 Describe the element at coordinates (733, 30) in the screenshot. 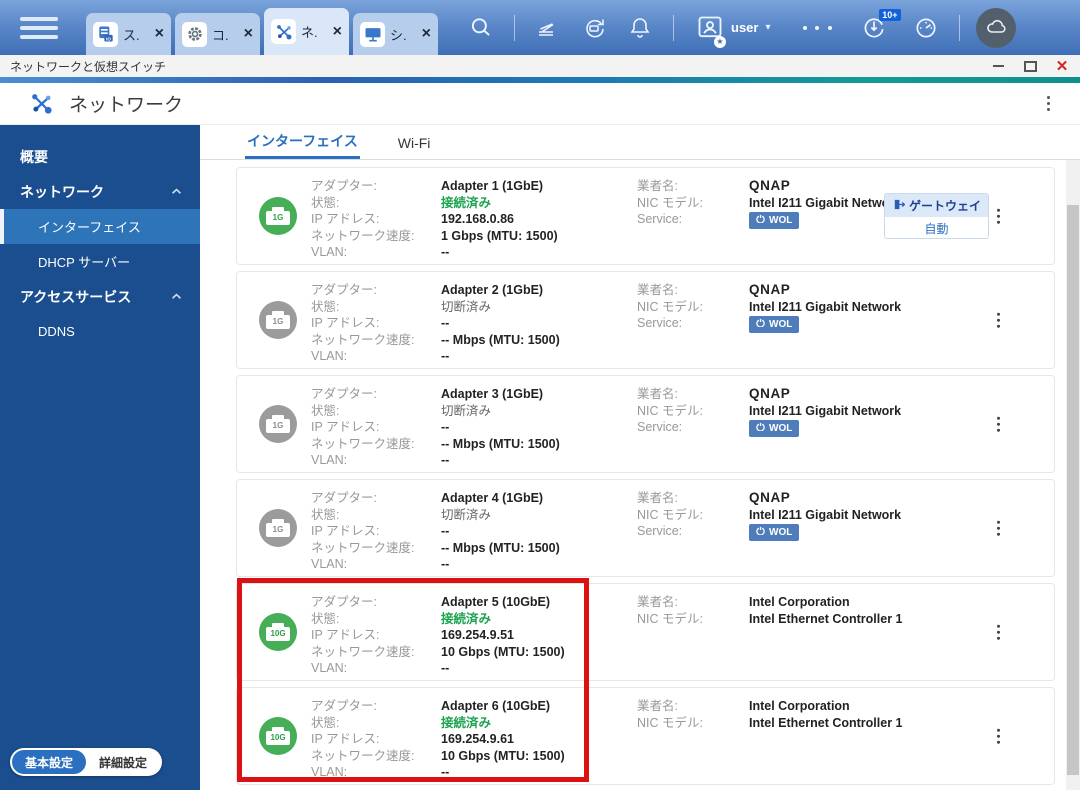

I see `user-menu: ★ user ▾` at that location.